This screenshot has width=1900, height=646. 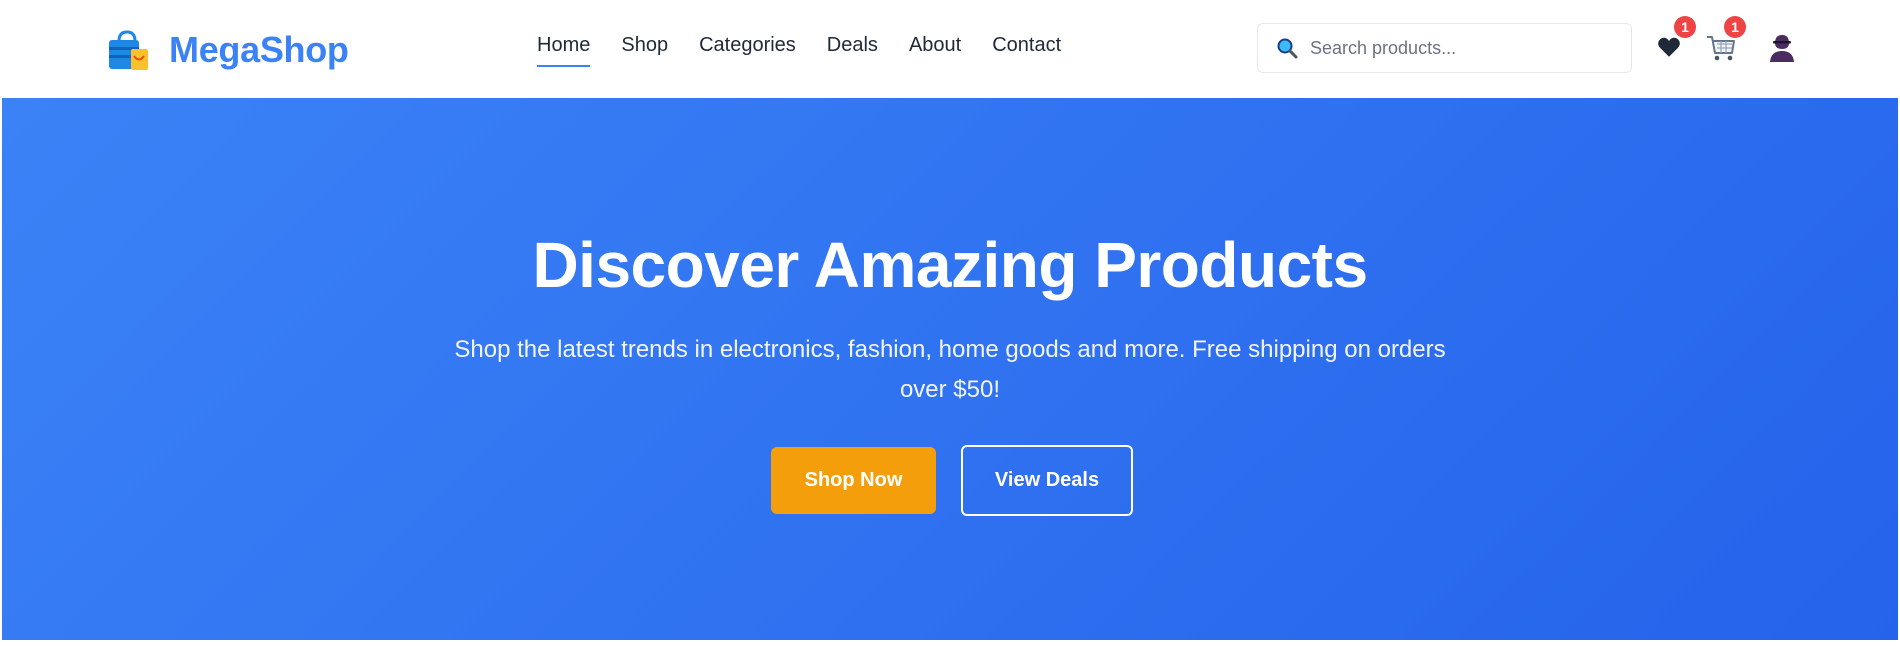 I want to click on wishlist-button: 1, so click(x=1676, y=38).